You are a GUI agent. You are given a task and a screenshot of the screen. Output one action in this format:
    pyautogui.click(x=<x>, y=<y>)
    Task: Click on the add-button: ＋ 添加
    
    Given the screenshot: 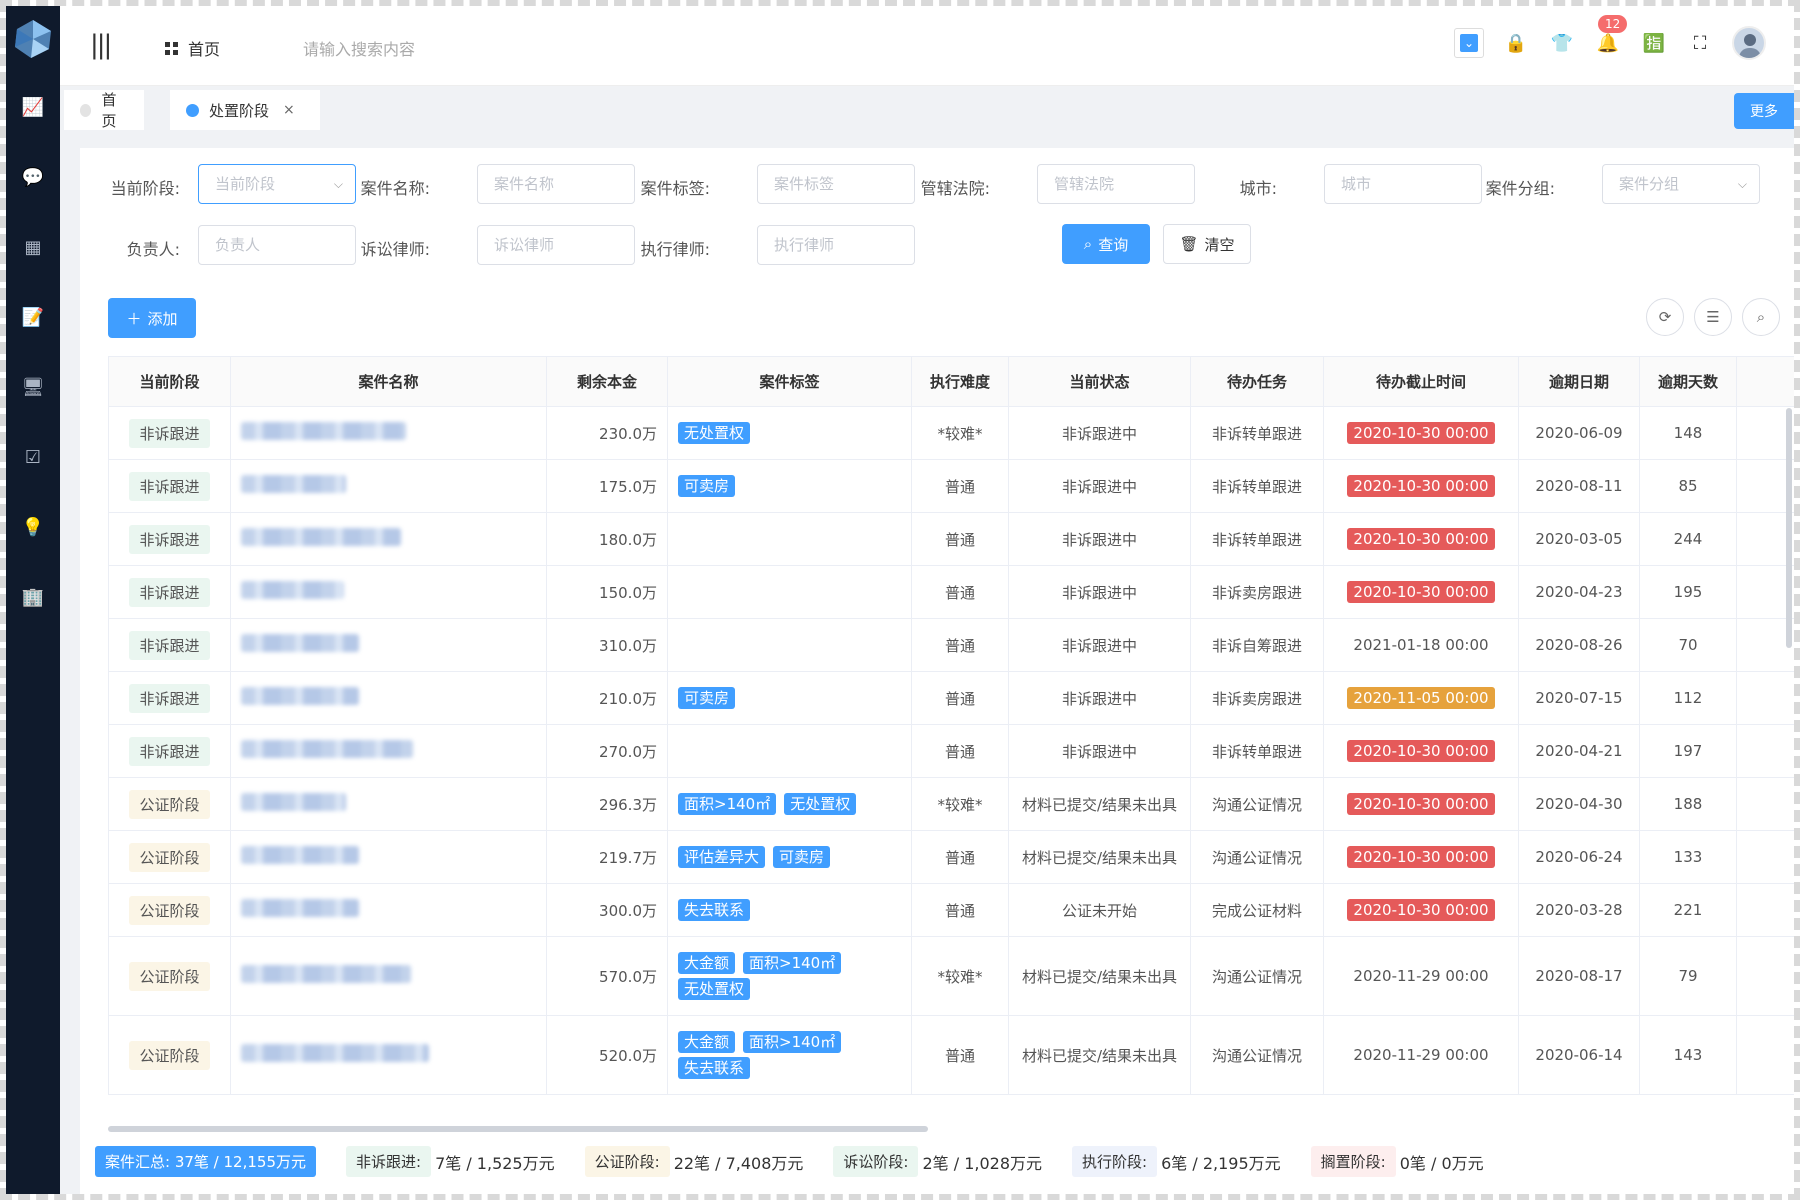 What is the action you would take?
    pyautogui.click(x=152, y=318)
    